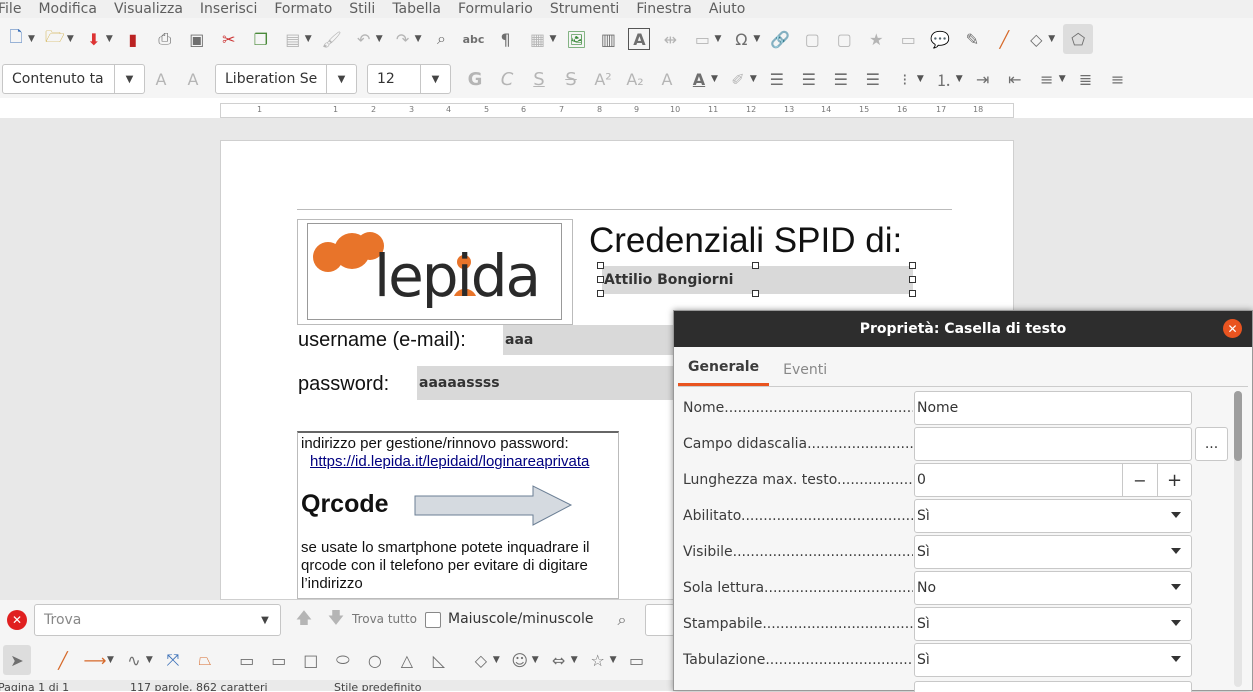  I want to click on print-preview-icon: ▣, so click(197, 39).